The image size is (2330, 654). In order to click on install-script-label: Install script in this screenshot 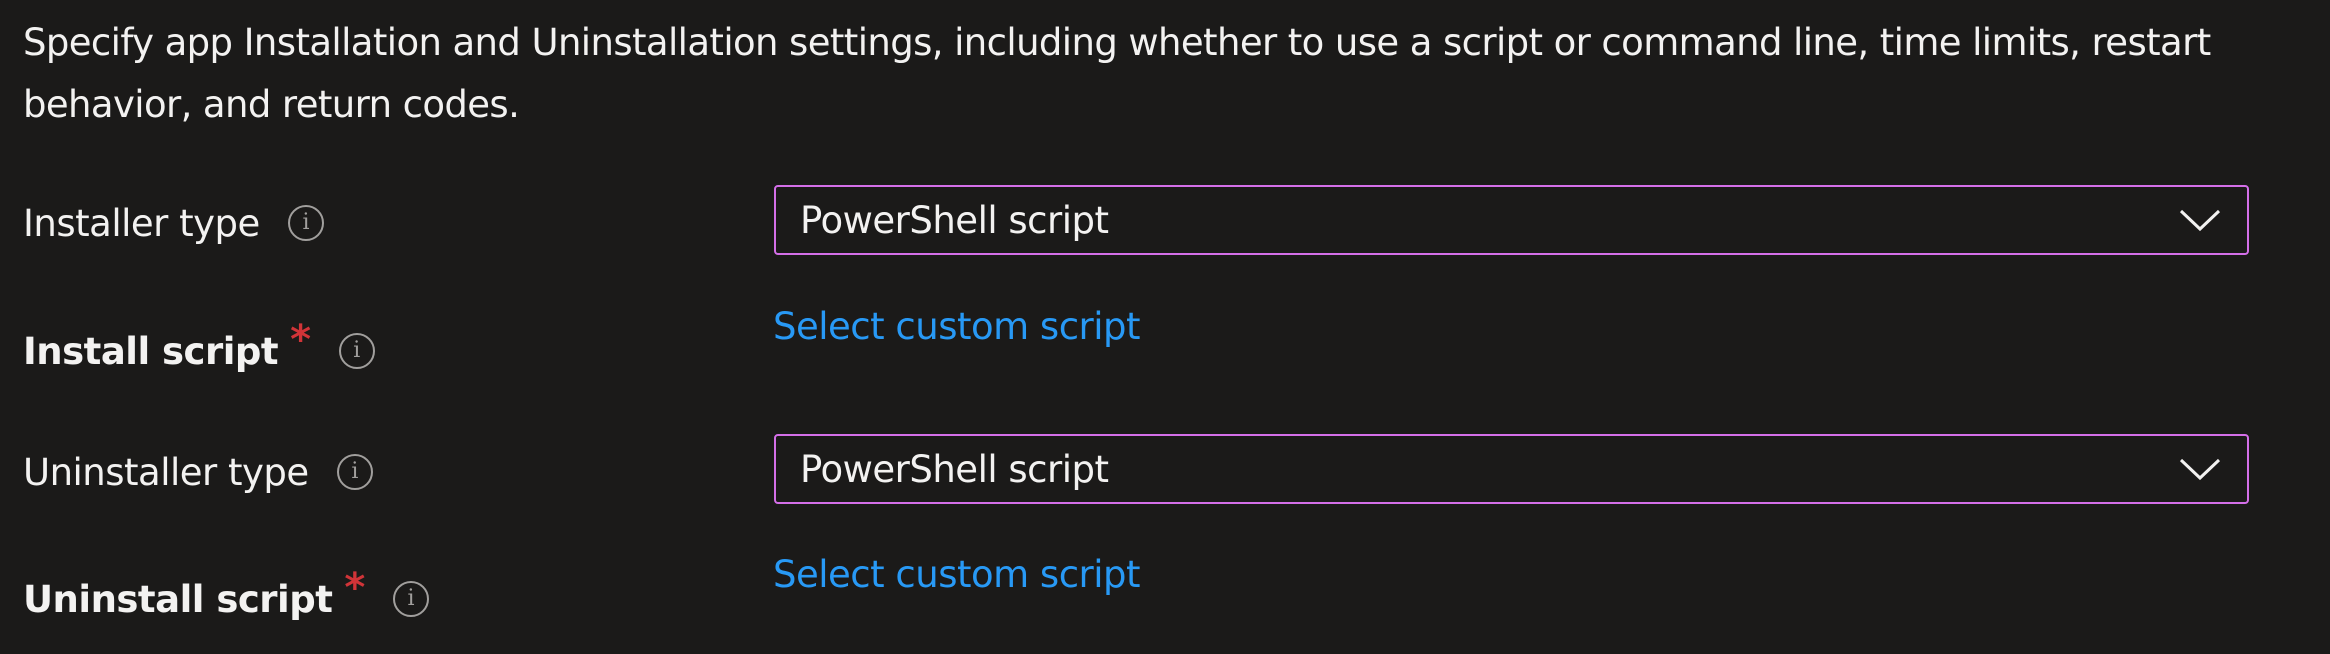, I will do `click(151, 351)`.